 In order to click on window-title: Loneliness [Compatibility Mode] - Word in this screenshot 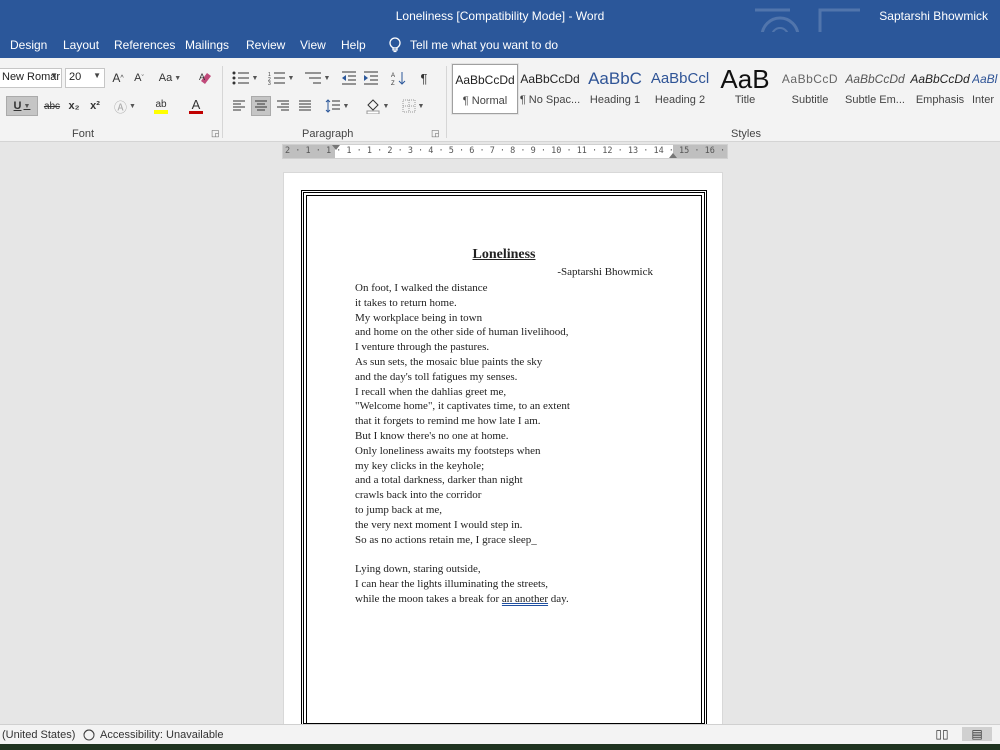, I will do `click(500, 16)`.